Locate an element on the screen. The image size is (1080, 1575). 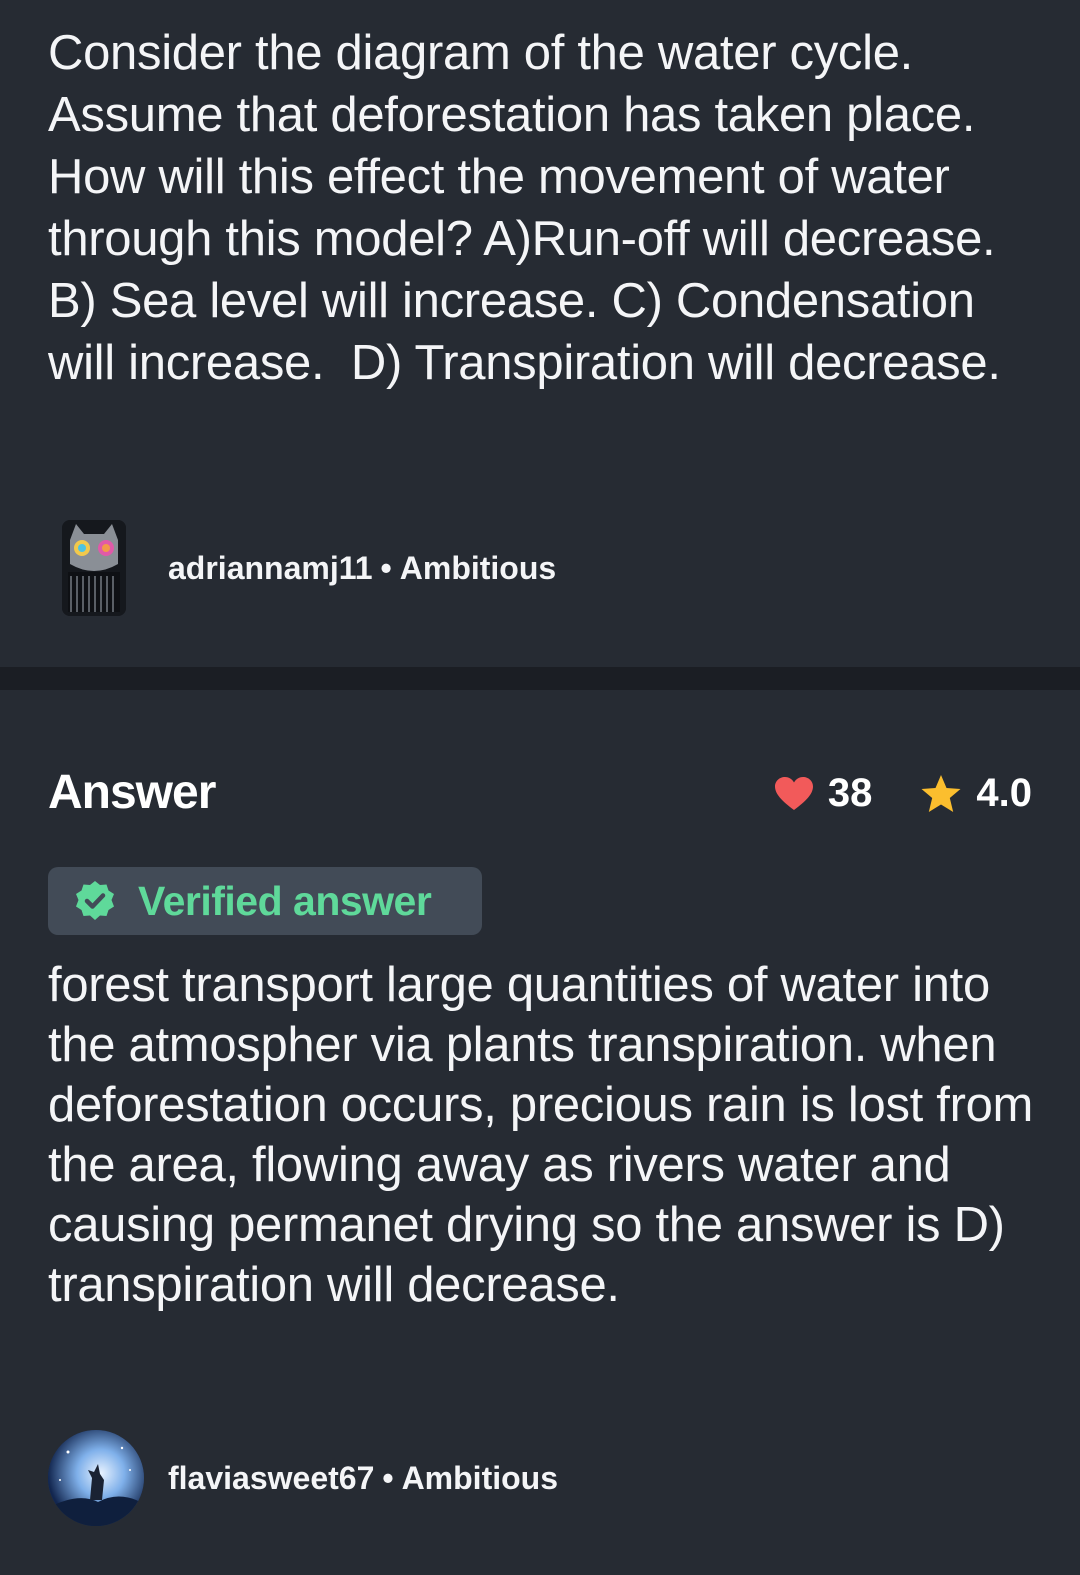
author-name: flaviasweet67 is located at coordinates (271, 1478).